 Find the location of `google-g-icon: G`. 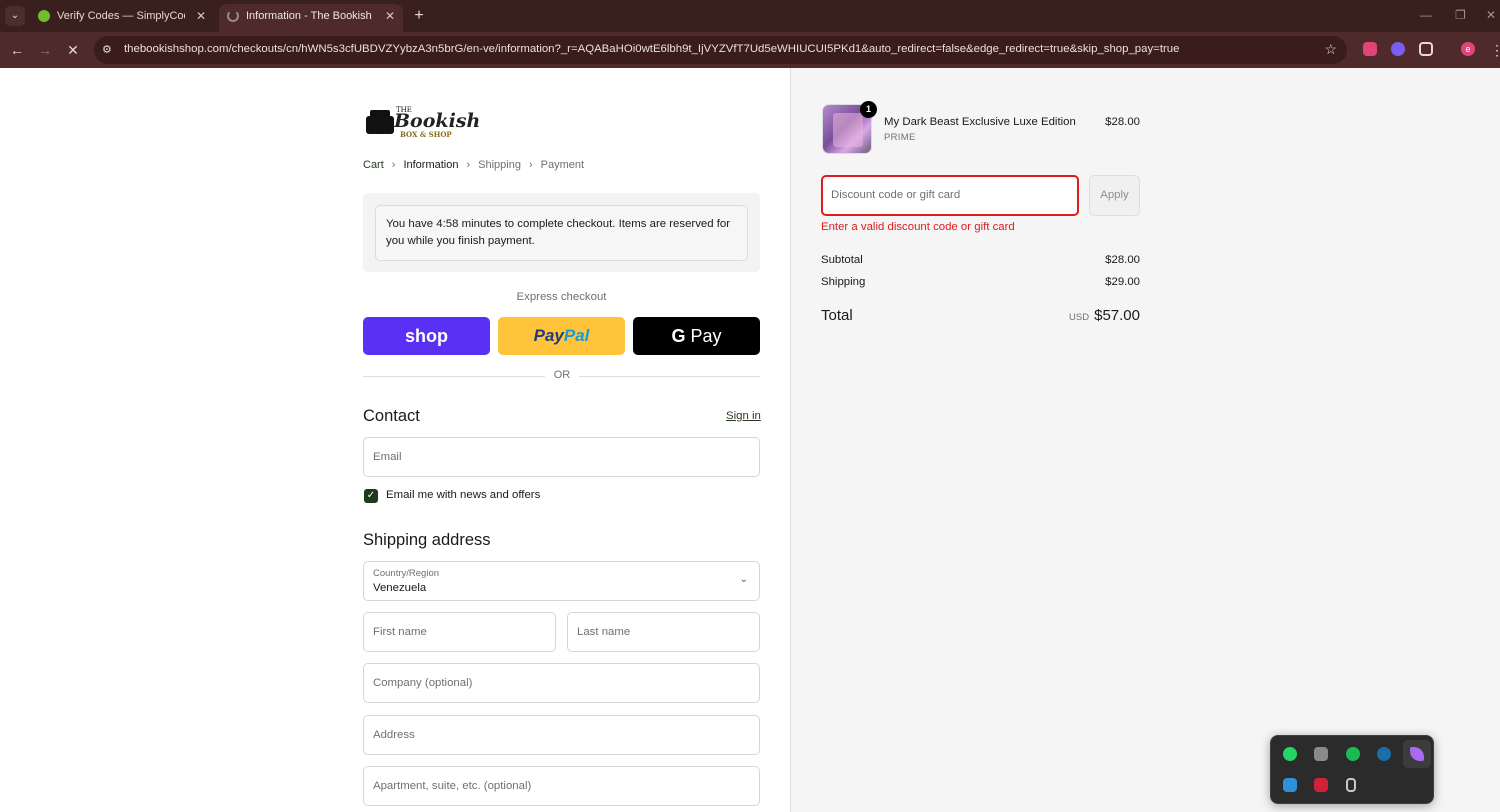

google-g-icon: G is located at coordinates (678, 336).